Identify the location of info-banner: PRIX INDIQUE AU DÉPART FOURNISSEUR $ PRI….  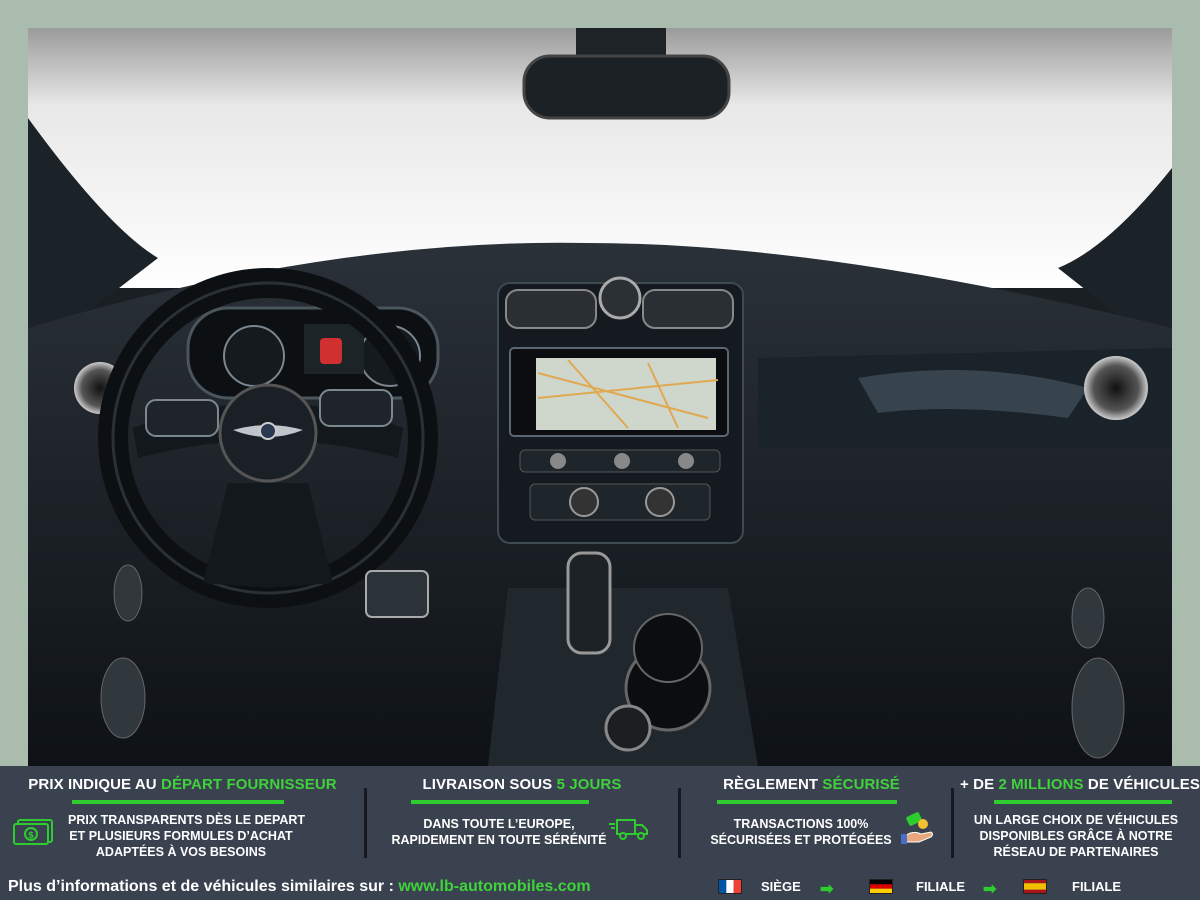
(600, 820).